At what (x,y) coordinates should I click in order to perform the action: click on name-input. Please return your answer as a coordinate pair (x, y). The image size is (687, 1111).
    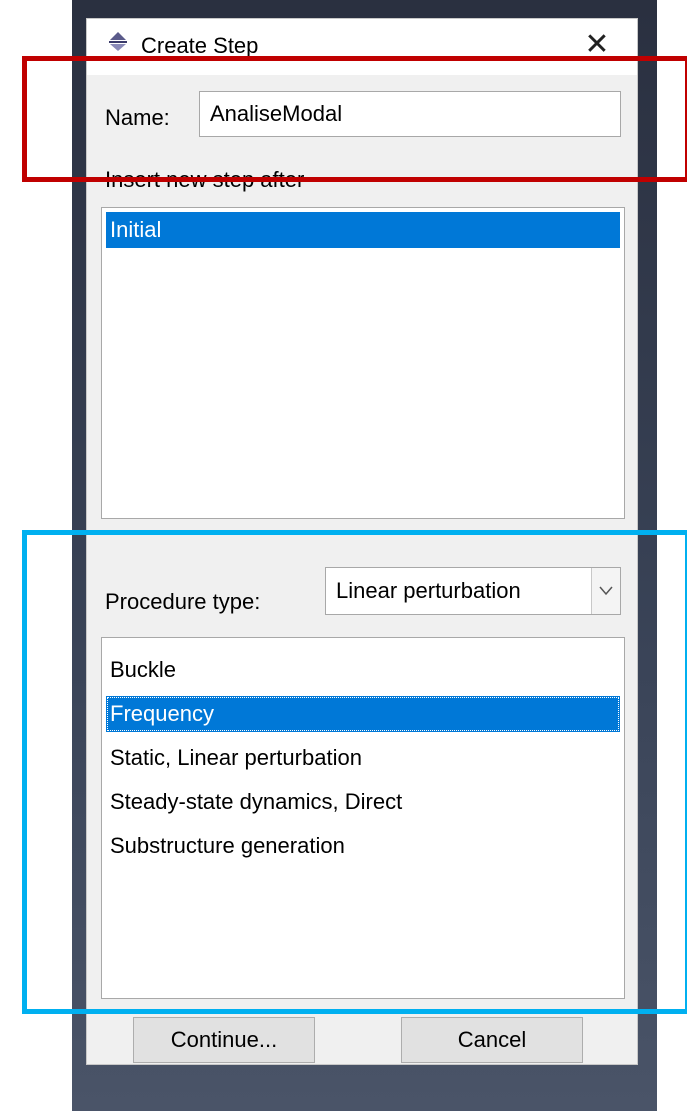
    Looking at the image, I should click on (410, 114).